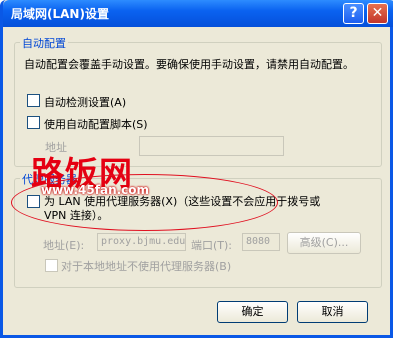  Describe the element at coordinates (198, 13) in the screenshot. I see `title-bar: 局域网(LAN)设置 ? ✕` at that location.